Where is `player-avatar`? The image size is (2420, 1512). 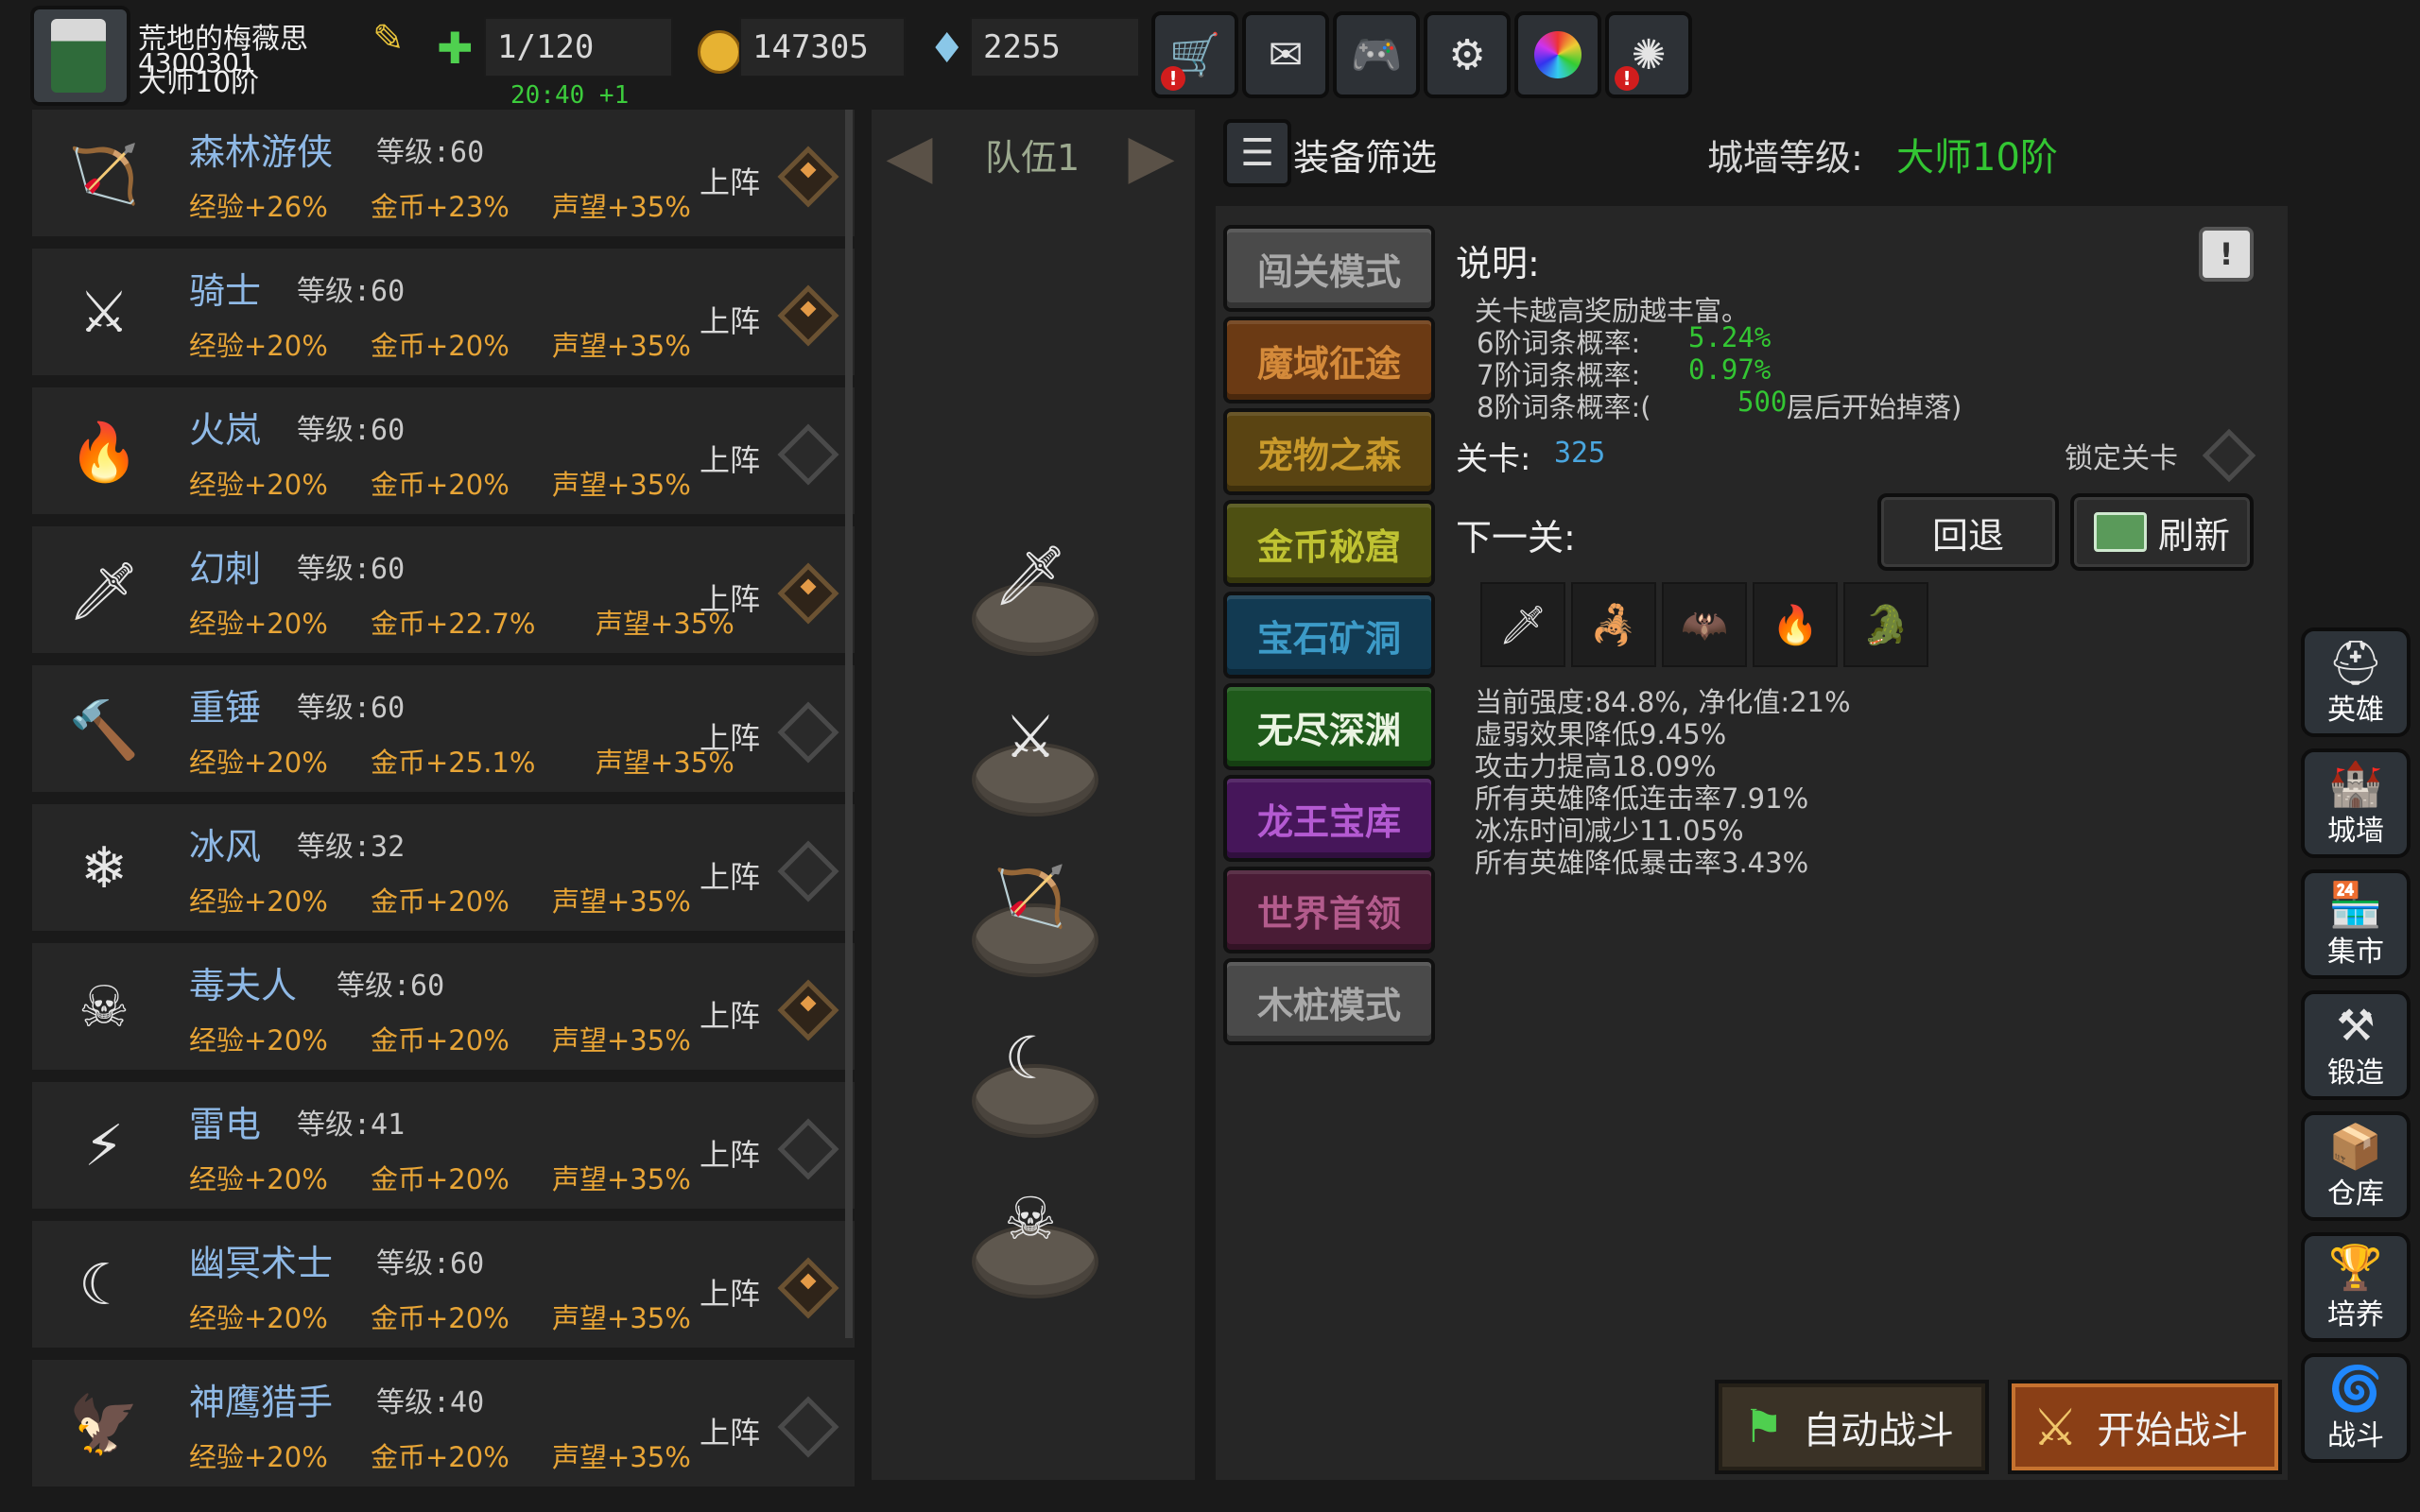 player-avatar is located at coordinates (80, 56).